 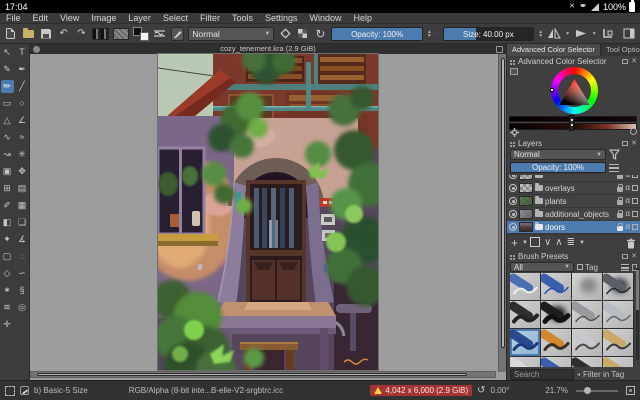 What do you see at coordinates (303, 34) in the screenshot?
I see `preserve-alpha-icon` at bounding box center [303, 34].